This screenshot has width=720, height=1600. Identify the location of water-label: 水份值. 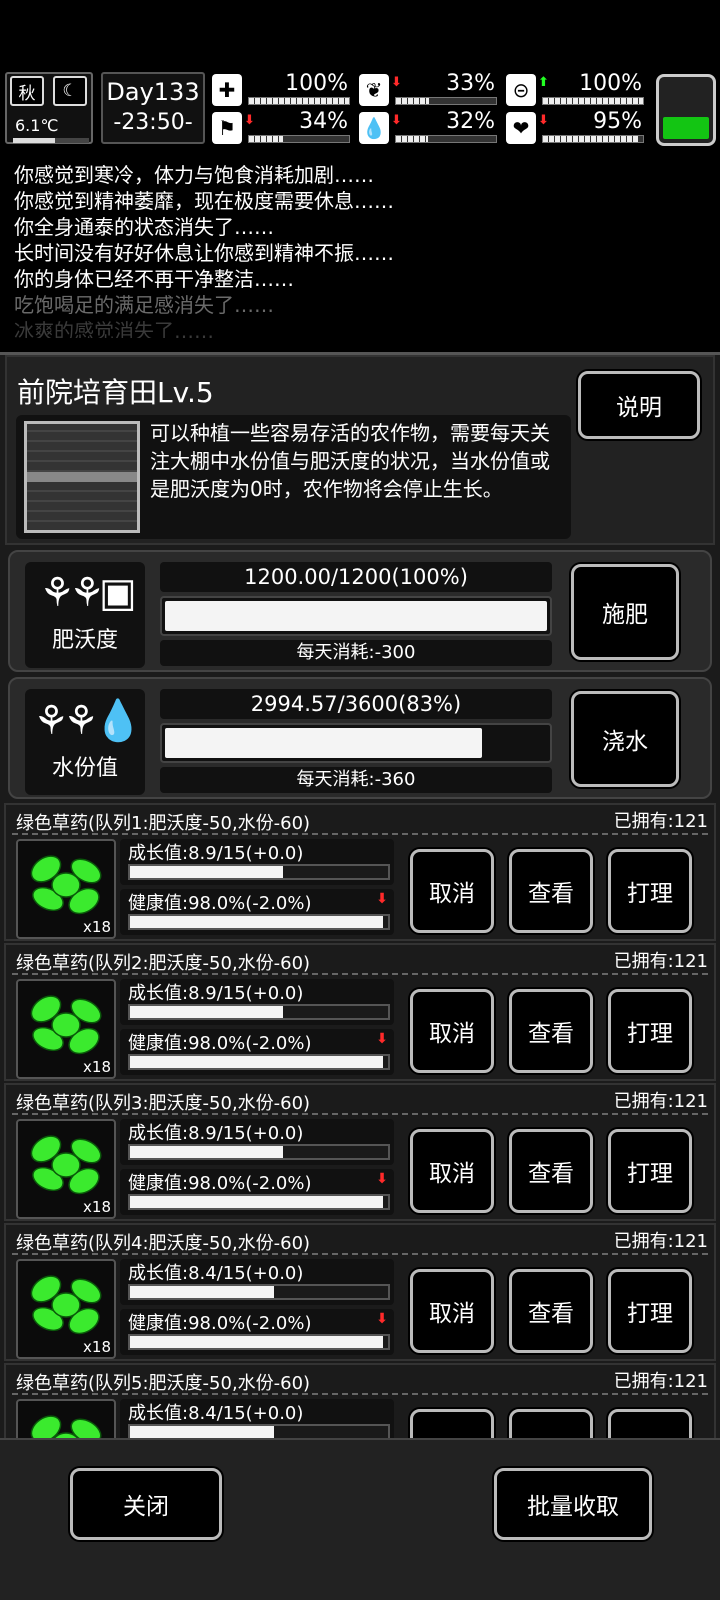
(84, 768).